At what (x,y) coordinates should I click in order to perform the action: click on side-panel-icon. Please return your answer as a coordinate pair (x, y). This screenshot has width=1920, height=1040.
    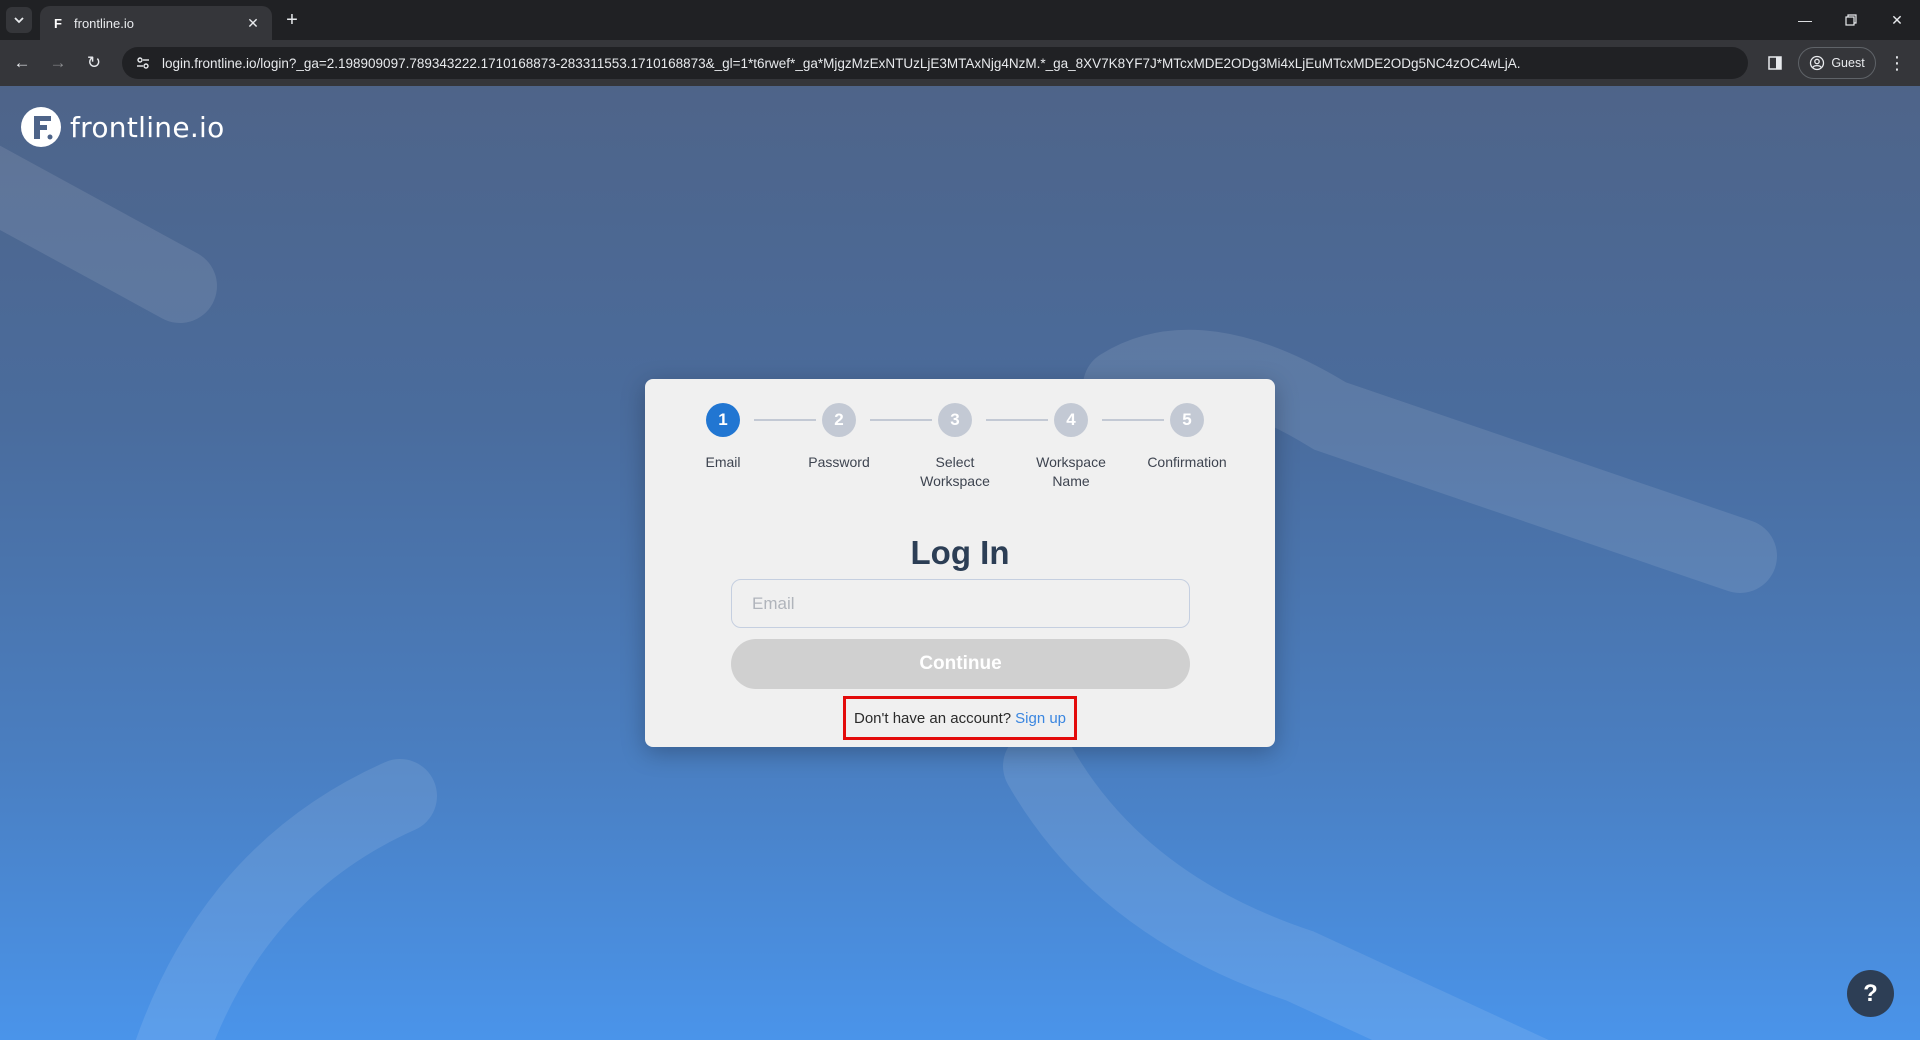
    Looking at the image, I should click on (1775, 63).